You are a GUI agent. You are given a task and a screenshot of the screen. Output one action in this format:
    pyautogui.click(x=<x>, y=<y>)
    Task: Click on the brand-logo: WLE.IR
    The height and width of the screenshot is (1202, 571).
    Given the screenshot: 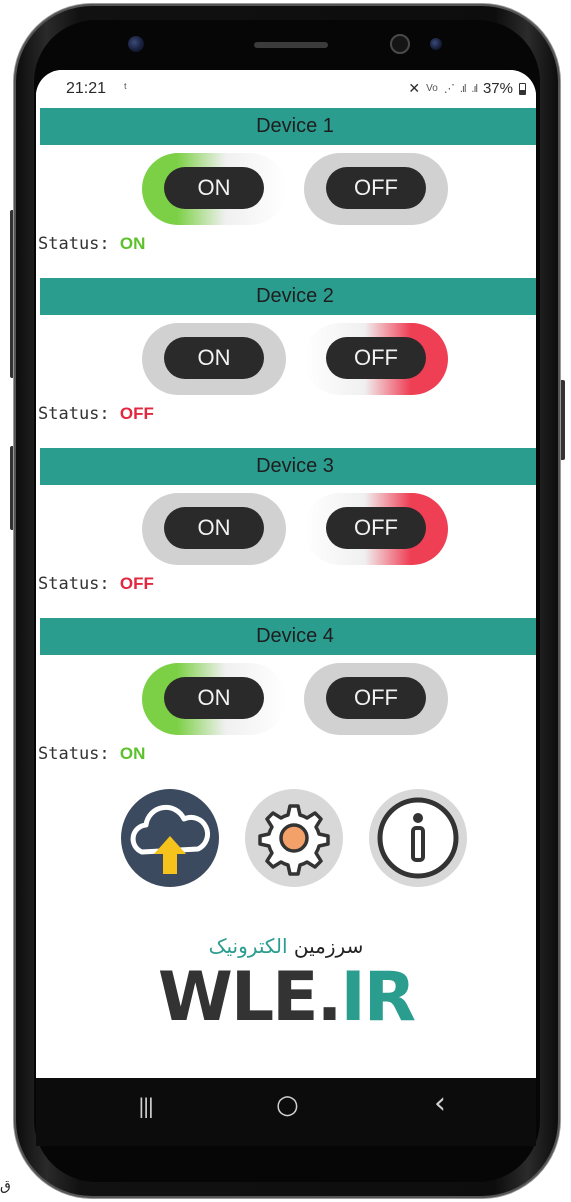 What is the action you would take?
    pyautogui.click(x=286, y=998)
    